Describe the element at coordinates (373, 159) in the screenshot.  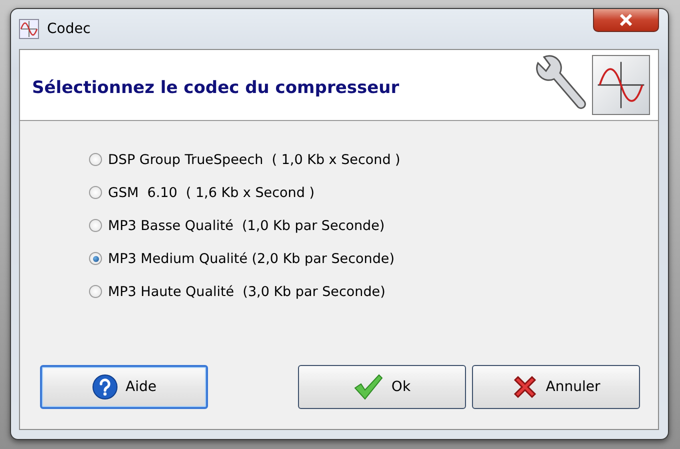
I see `codec-radio-option: DSP Group TrueSpeech ( 1,0 Kb x Second )` at that location.